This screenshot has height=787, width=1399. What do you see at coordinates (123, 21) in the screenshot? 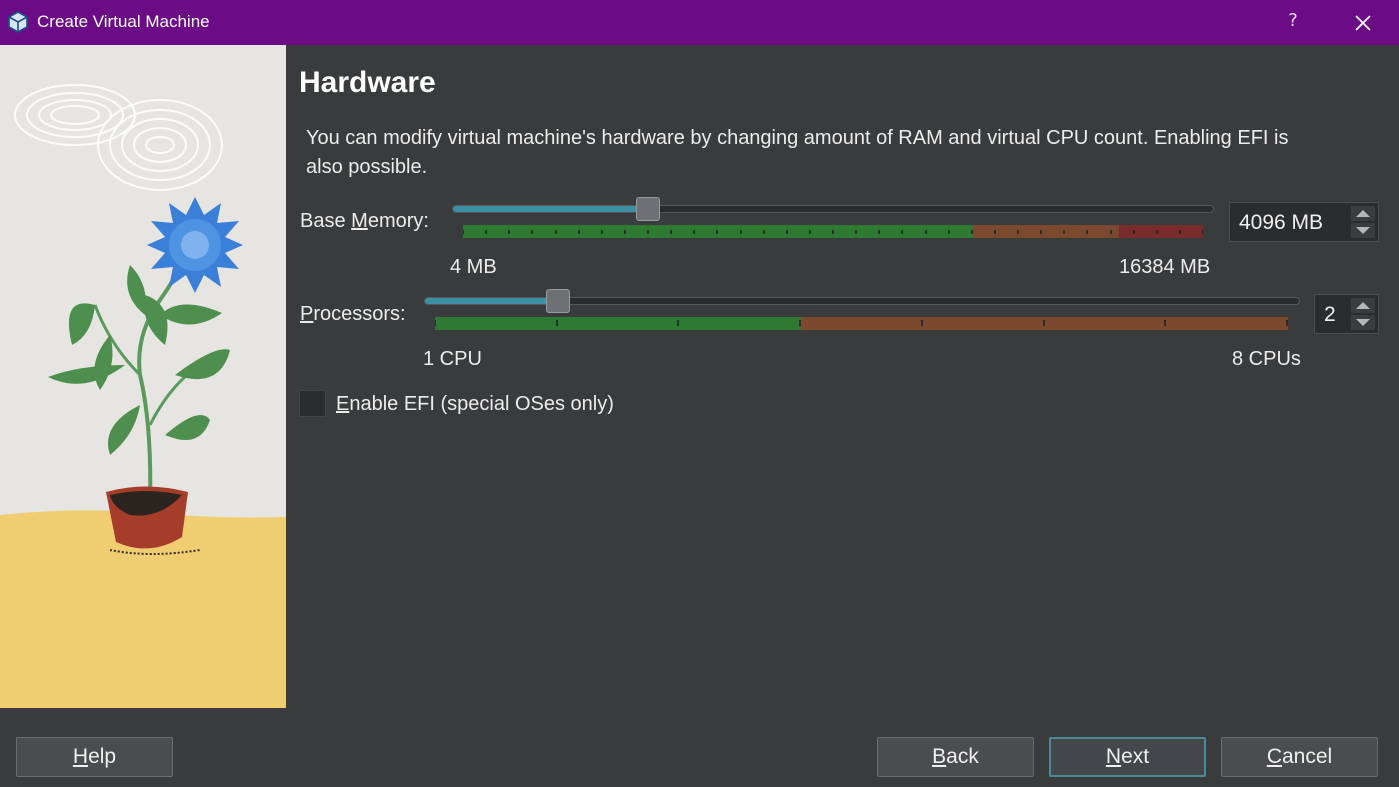
I see `window-title: Create Virtual Machine` at bounding box center [123, 21].